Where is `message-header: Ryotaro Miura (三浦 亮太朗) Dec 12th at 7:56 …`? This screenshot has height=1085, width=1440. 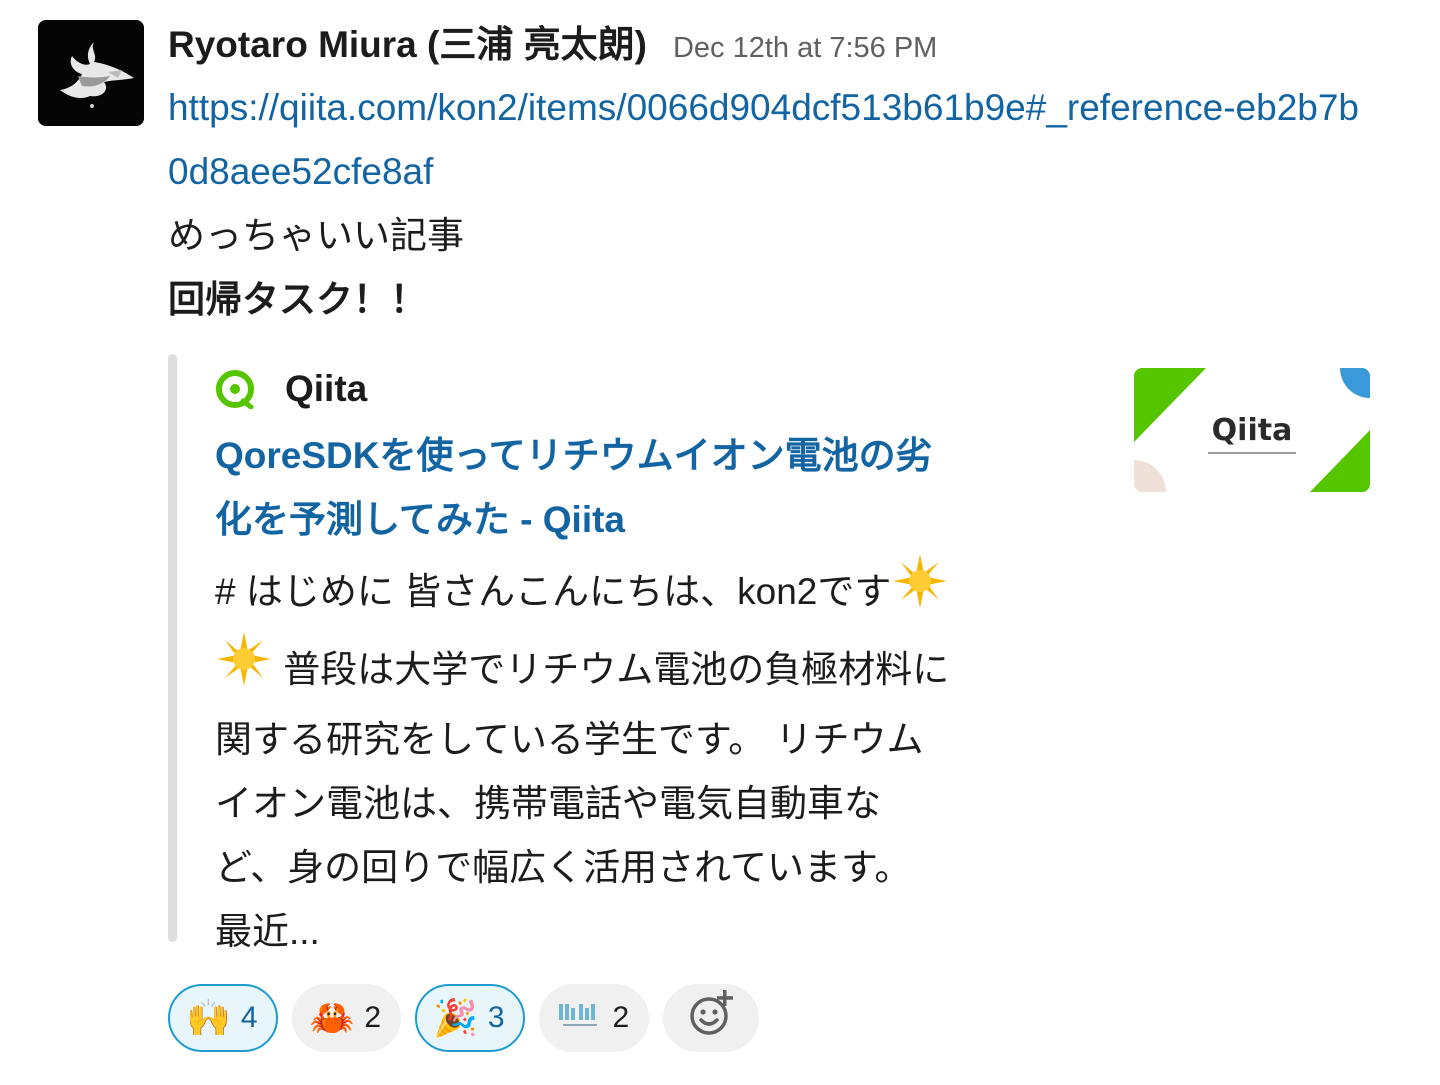
message-header: Ryotaro Miura (三浦 亮太朗) Dec 12th at 7:56 … is located at coordinates (773, 45).